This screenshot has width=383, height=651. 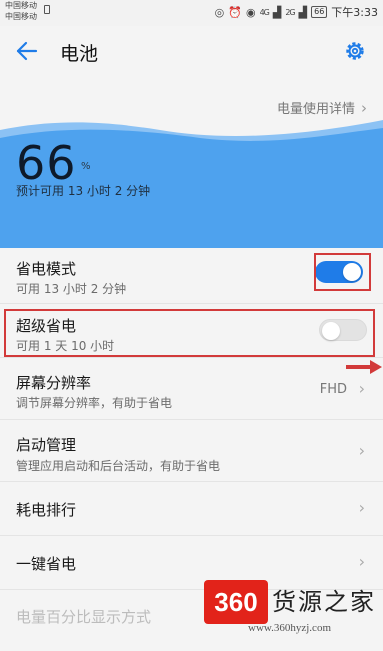 I want to click on signal-1-icon: 4G, so click(x=264, y=12).